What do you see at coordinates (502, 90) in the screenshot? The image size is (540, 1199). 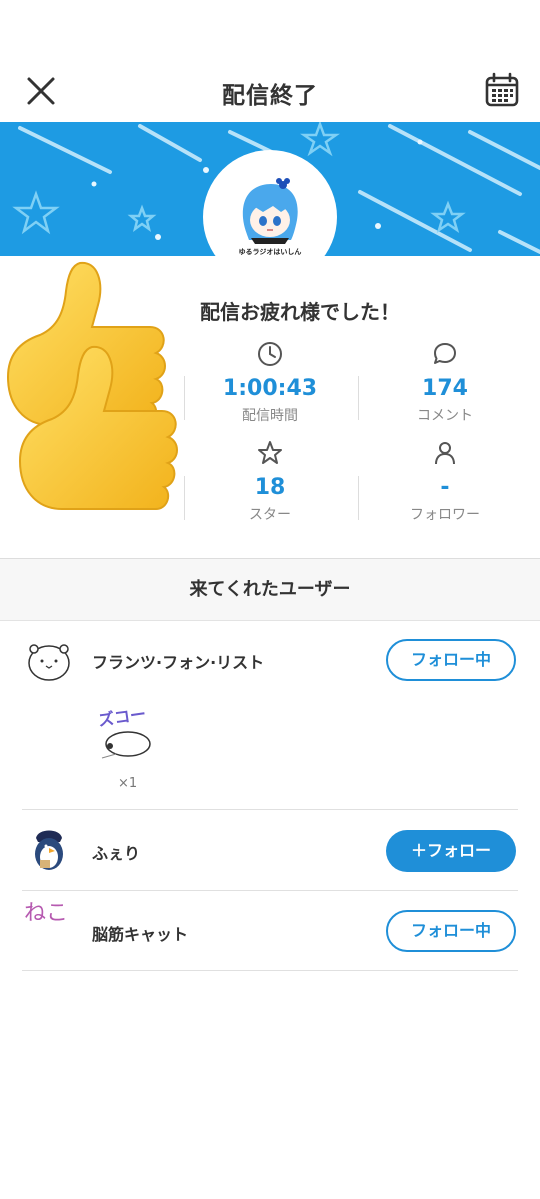 I see `calendar-icon` at bounding box center [502, 90].